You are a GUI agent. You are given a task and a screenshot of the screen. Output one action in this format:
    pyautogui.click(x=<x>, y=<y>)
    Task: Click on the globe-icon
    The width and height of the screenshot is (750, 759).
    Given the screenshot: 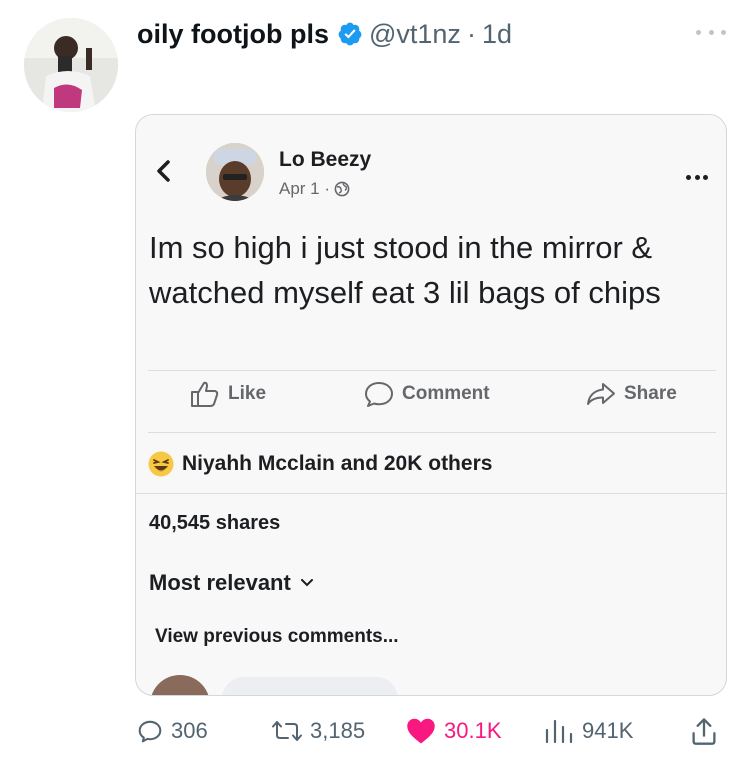 What is the action you would take?
    pyautogui.click(x=342, y=189)
    